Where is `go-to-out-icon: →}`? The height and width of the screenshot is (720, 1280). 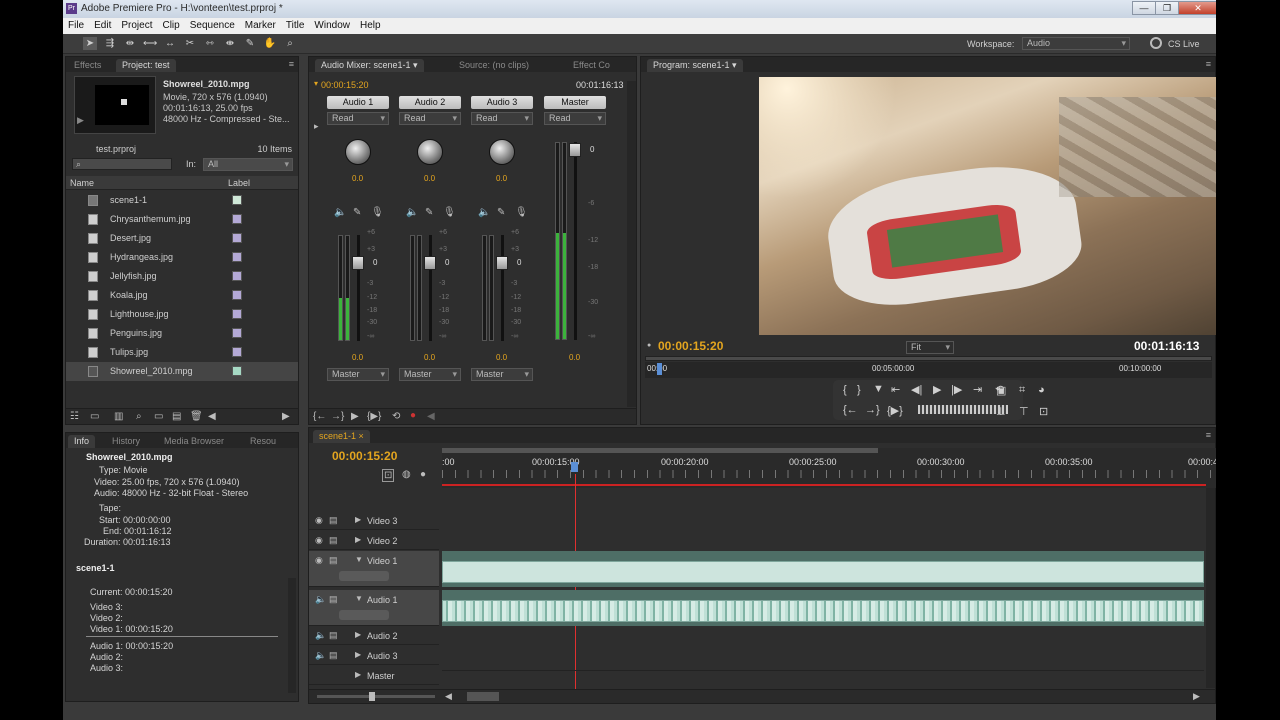 go-to-out-icon: →} is located at coordinates (337, 416).